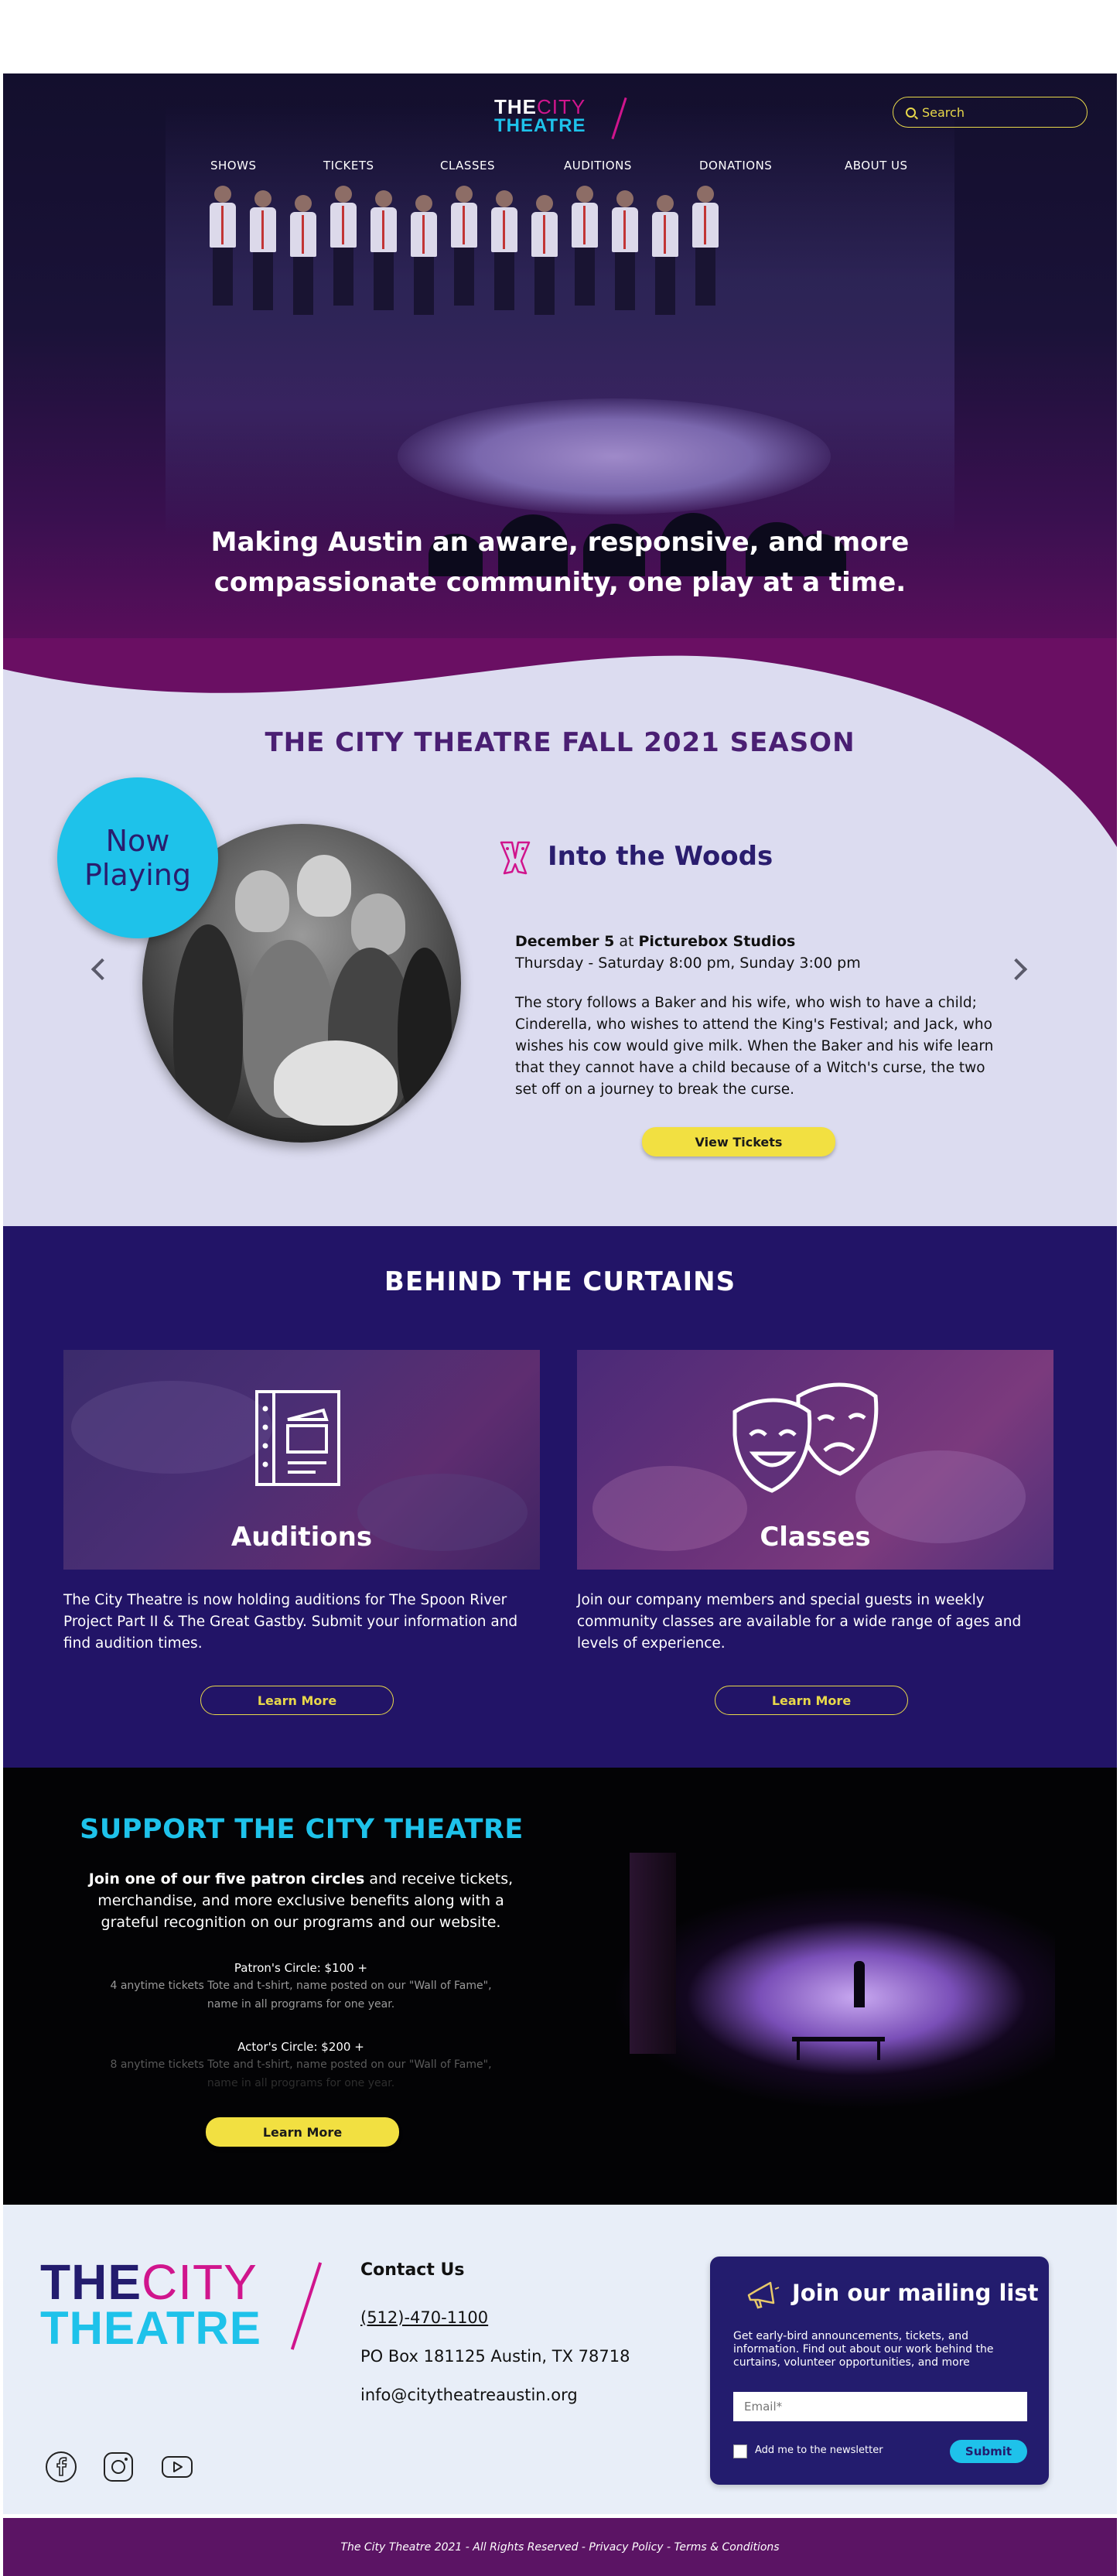  What do you see at coordinates (137, 875) in the screenshot?
I see `badge-line-2: Playing` at bounding box center [137, 875].